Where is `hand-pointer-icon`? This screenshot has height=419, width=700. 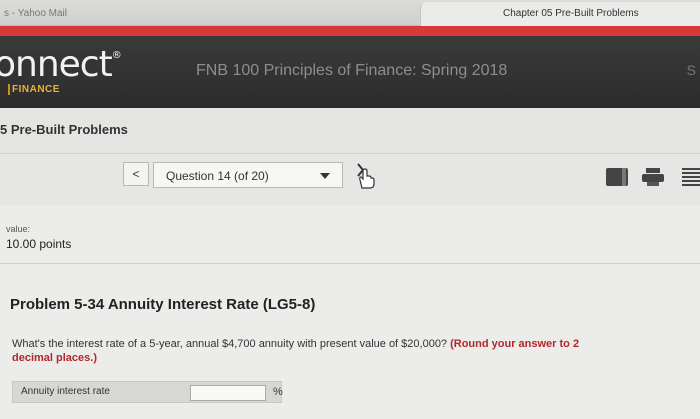
hand-pointer-icon is located at coordinates (366, 176).